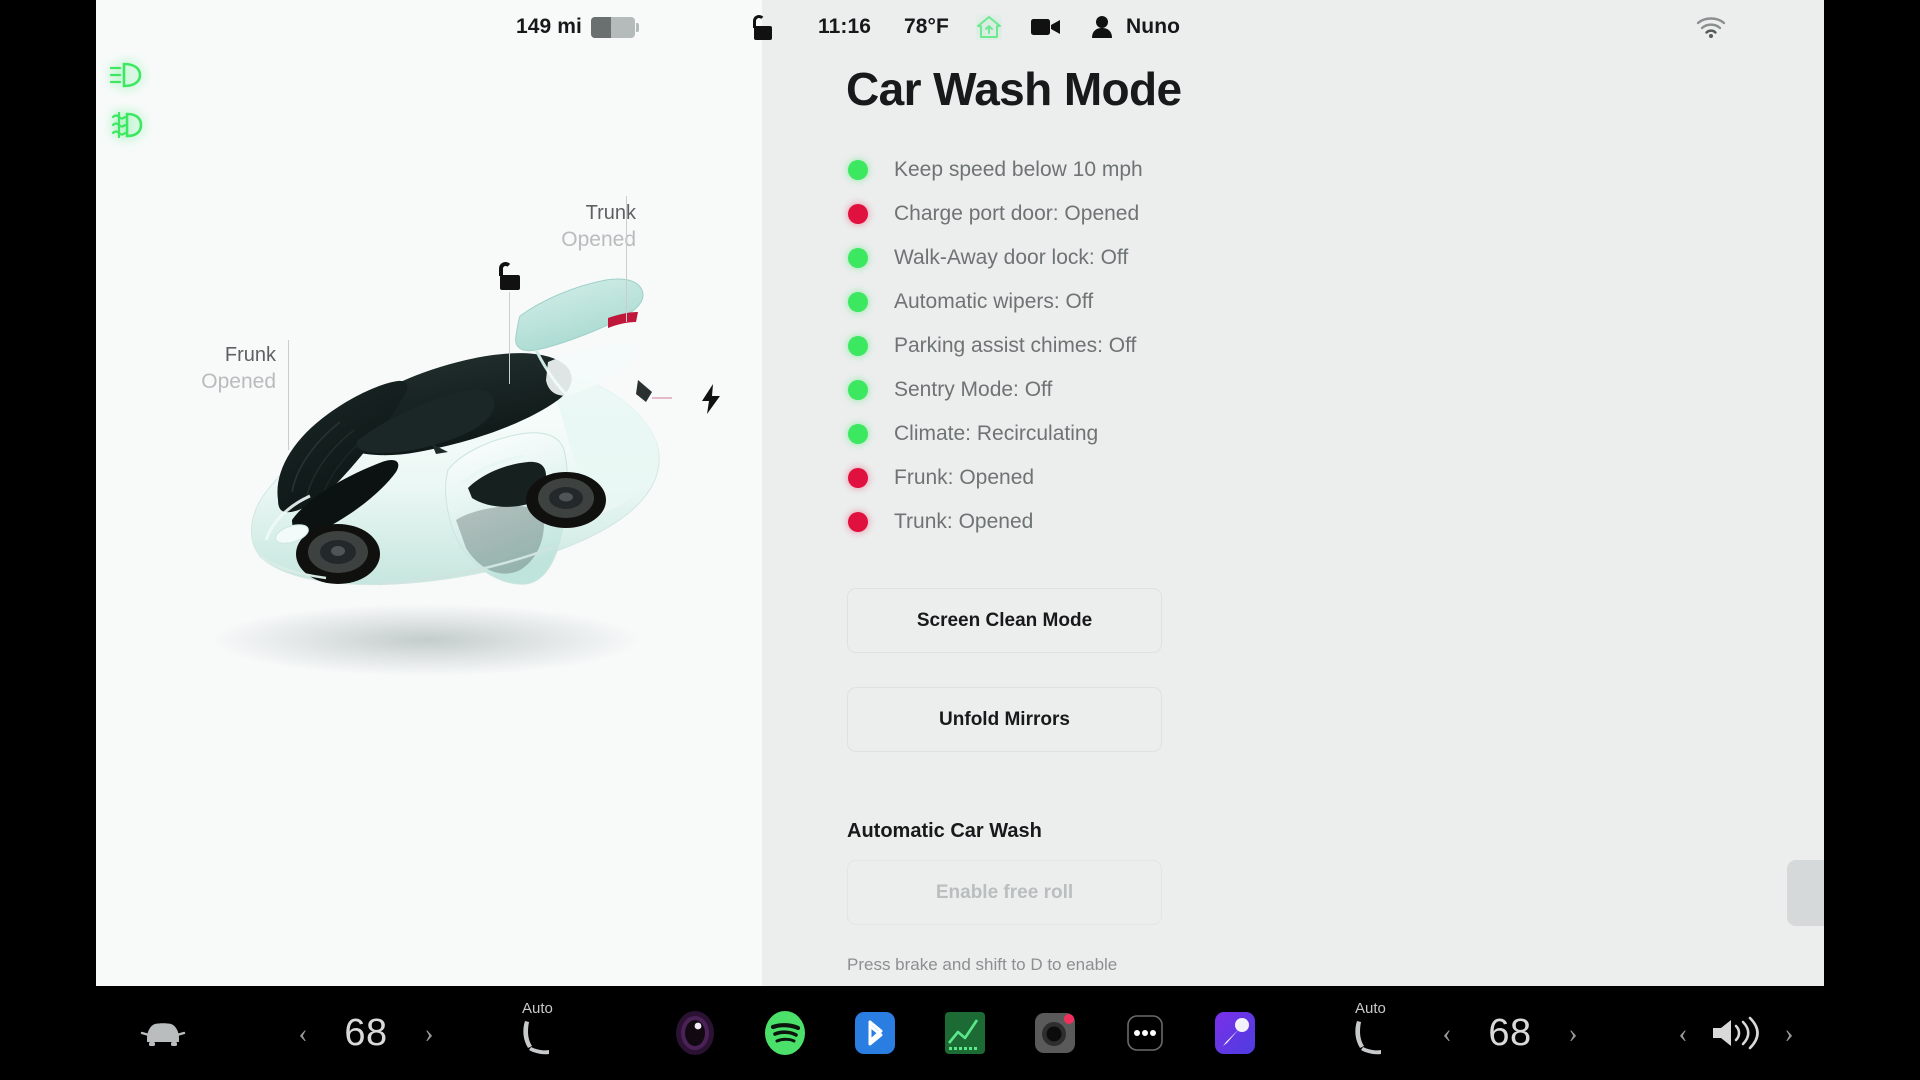  I want to click on unfold-mirrors-button: Unfold Mirrors, so click(1004, 719).